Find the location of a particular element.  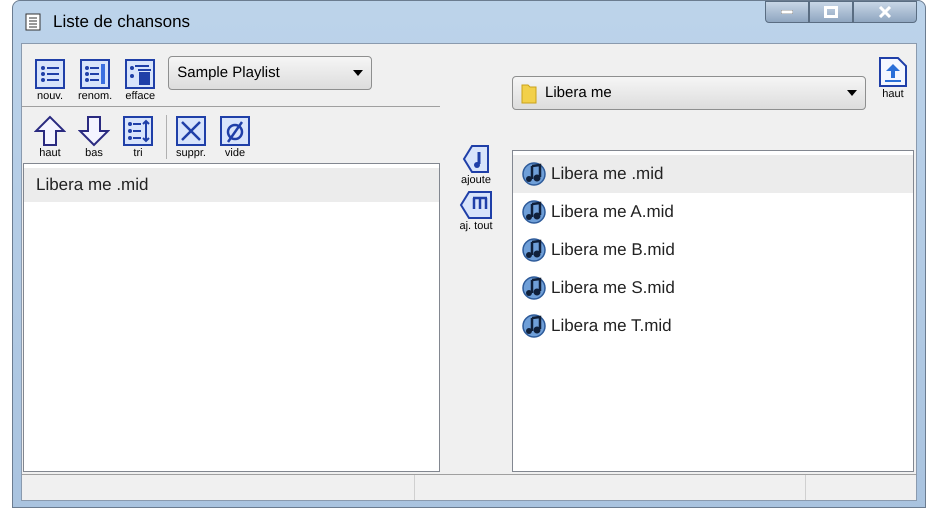

list-trash-icon is located at coordinates (140, 74).